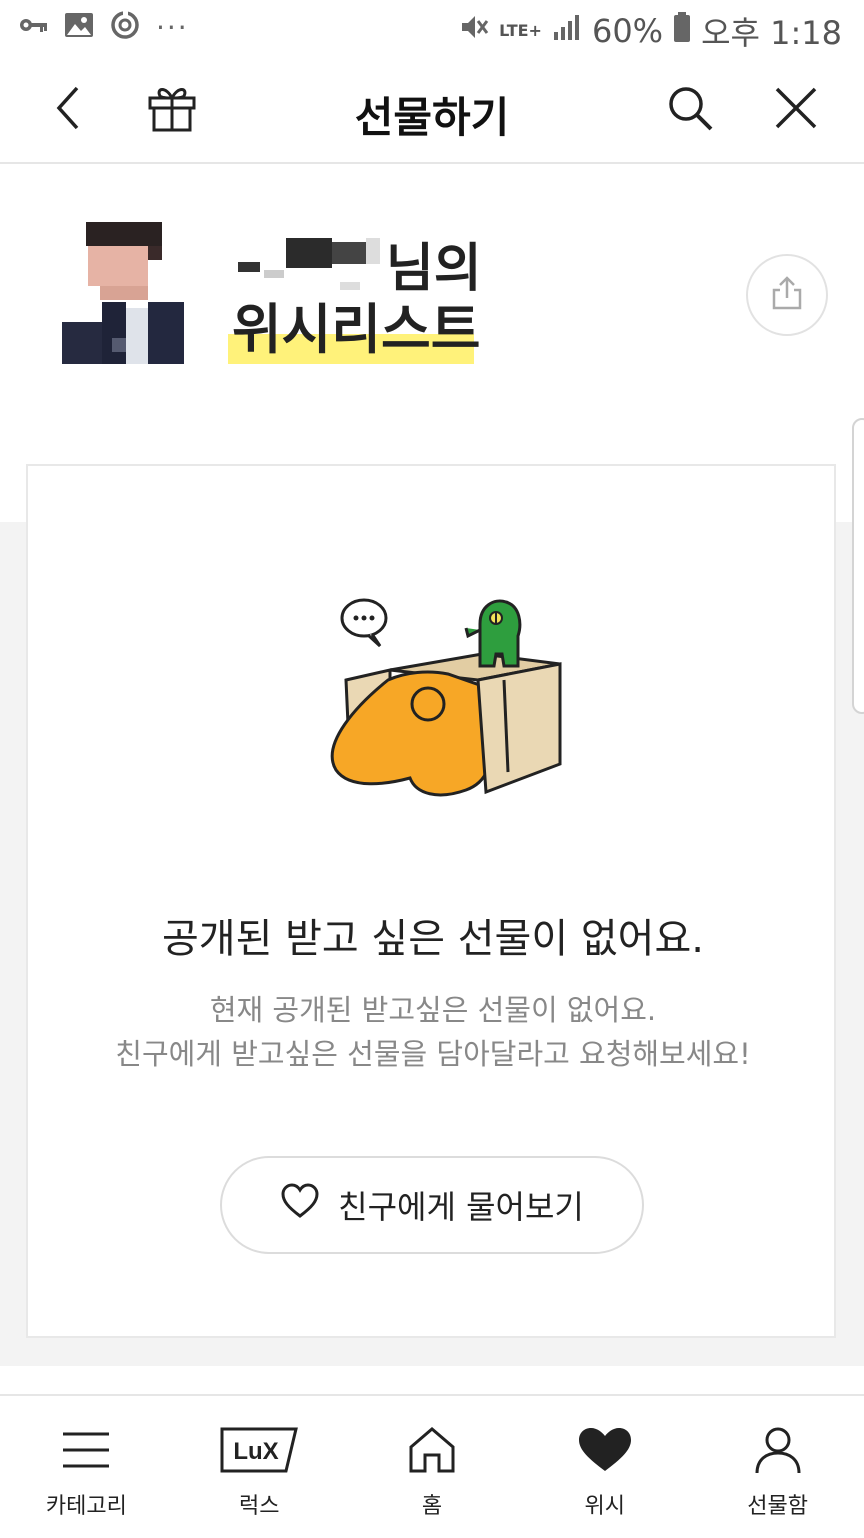 The width and height of the screenshot is (864, 1538). Describe the element at coordinates (300, 1205) in the screenshot. I see `heart-outline-icon` at that location.